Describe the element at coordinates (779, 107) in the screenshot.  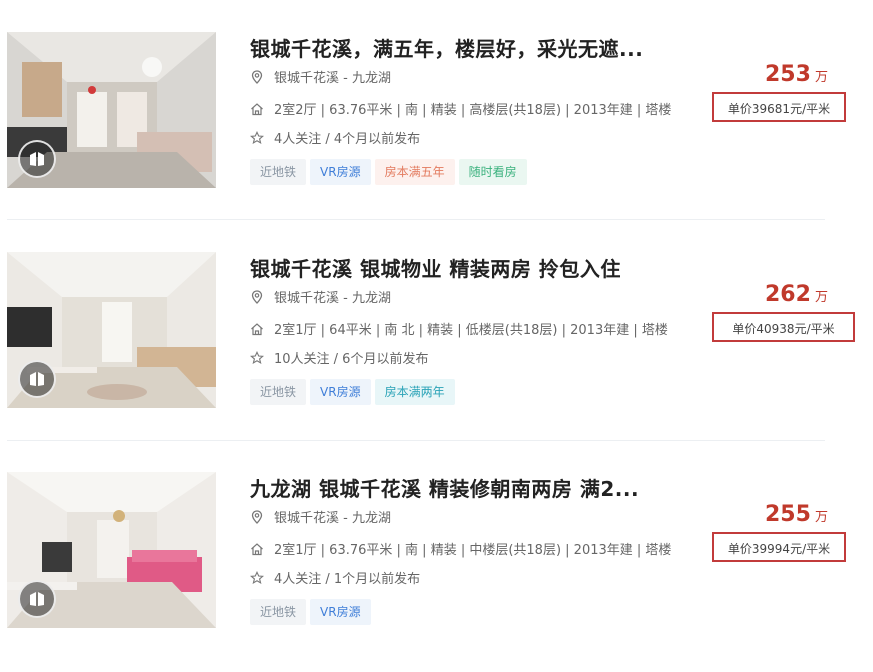
I see `unit-price: 单价39681元/平米` at that location.